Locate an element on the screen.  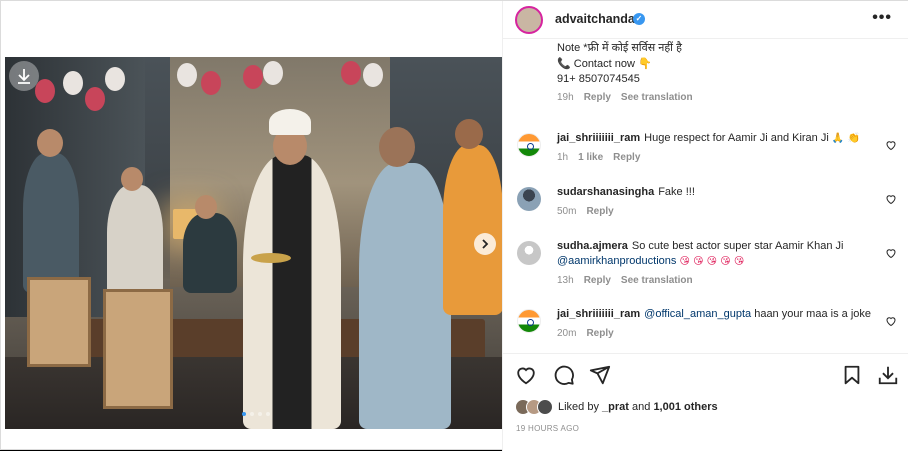
send-icon is located at coordinates (600, 375).